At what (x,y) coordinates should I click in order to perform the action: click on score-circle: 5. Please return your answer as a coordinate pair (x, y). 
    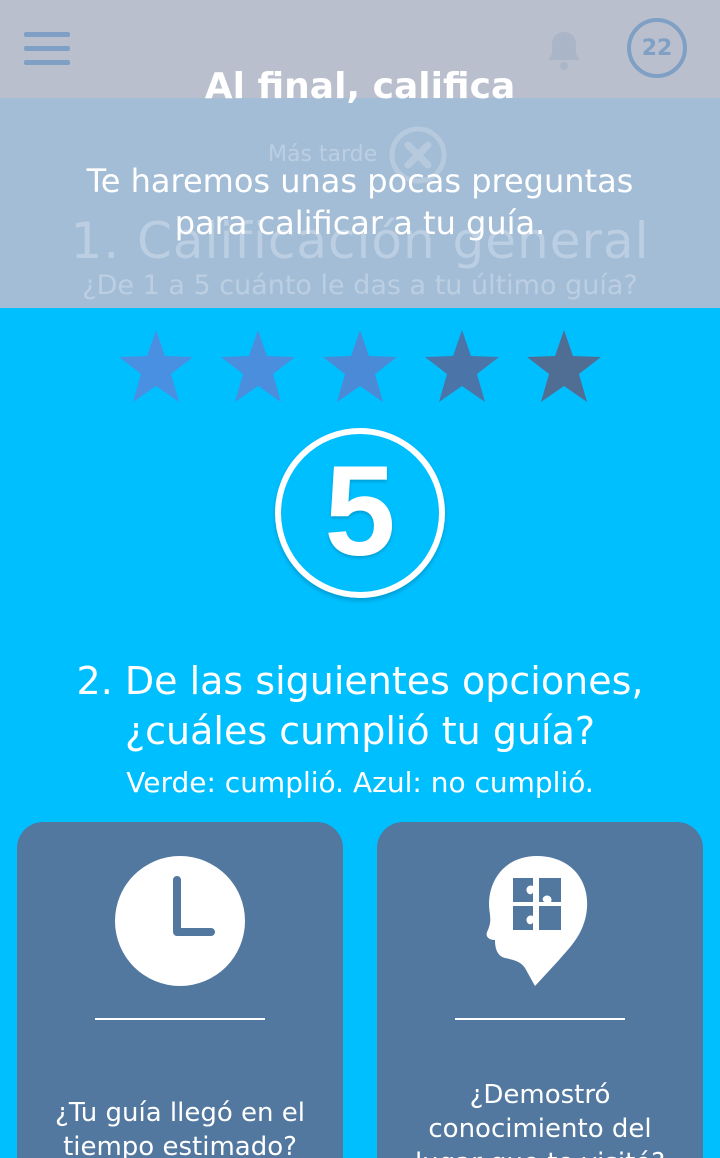
    Looking at the image, I should click on (360, 513).